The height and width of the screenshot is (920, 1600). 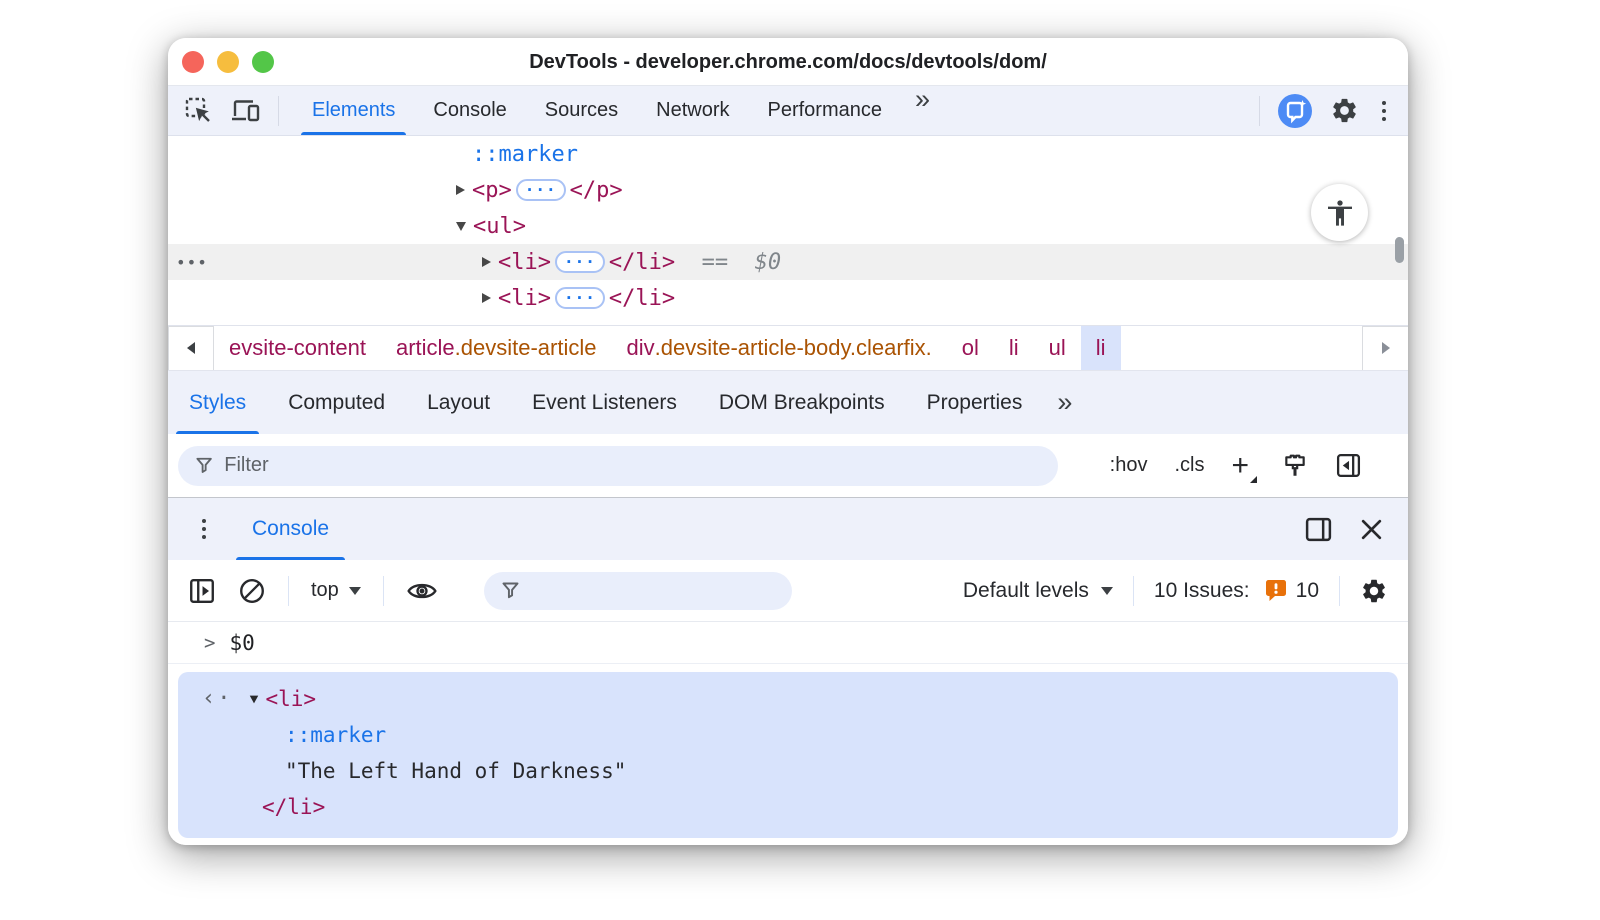 I want to click on close-drawer-icon, so click(x=1371, y=529).